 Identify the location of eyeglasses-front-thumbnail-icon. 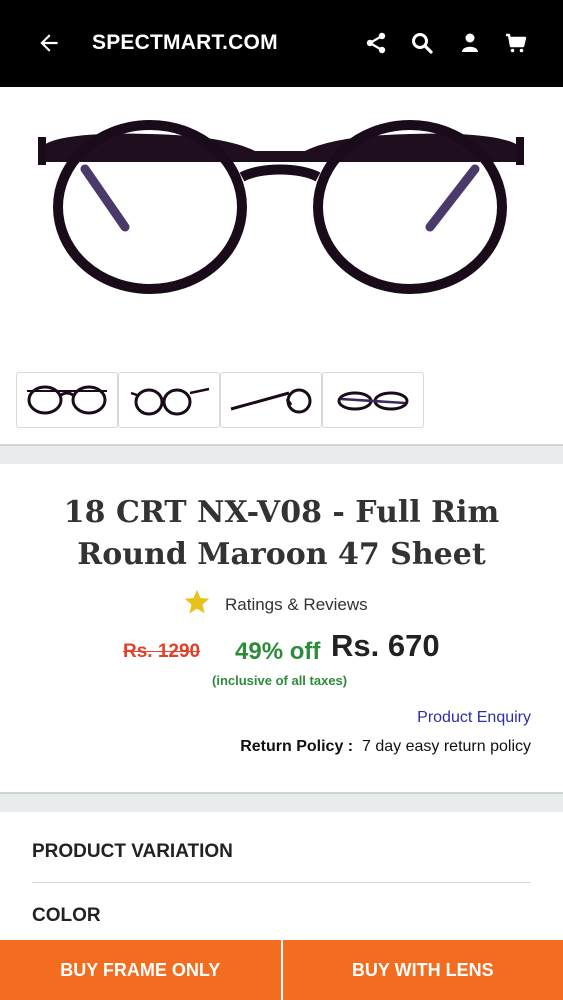
(67, 400).